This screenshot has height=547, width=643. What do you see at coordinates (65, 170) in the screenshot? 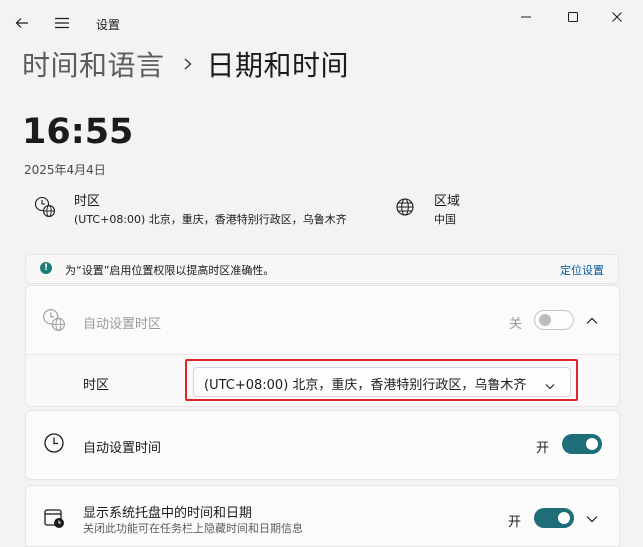
I see `current-date: 2025年4月4日` at bounding box center [65, 170].